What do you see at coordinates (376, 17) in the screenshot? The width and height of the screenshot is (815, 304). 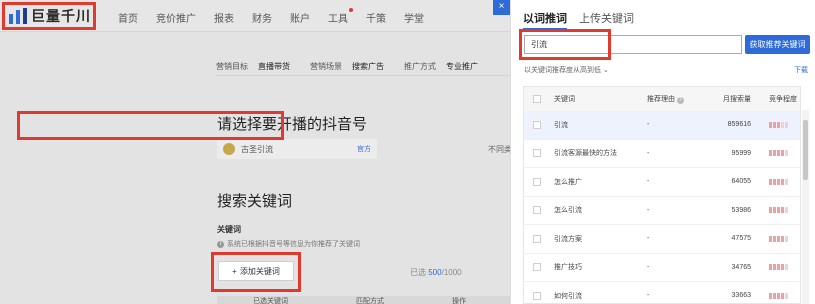 I see `nav-item-qiance: 千策` at bounding box center [376, 17].